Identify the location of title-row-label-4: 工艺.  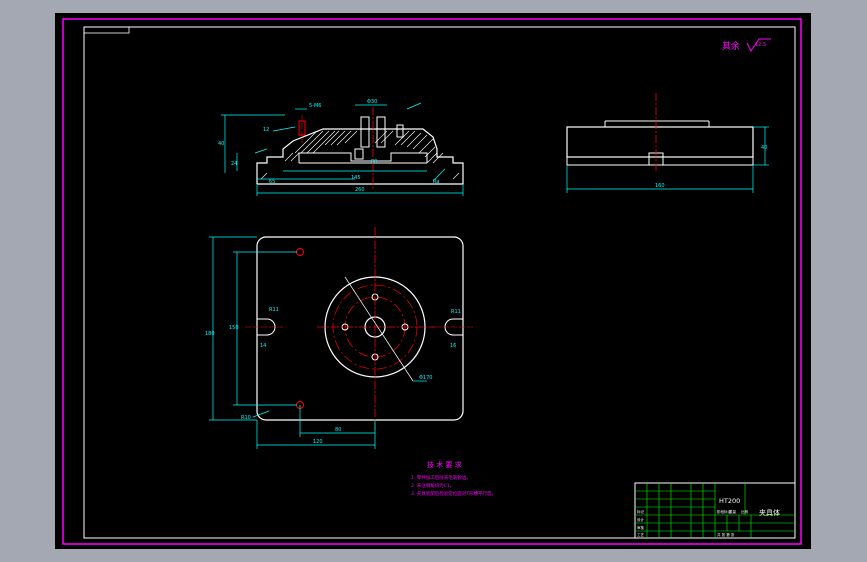
(641, 534).